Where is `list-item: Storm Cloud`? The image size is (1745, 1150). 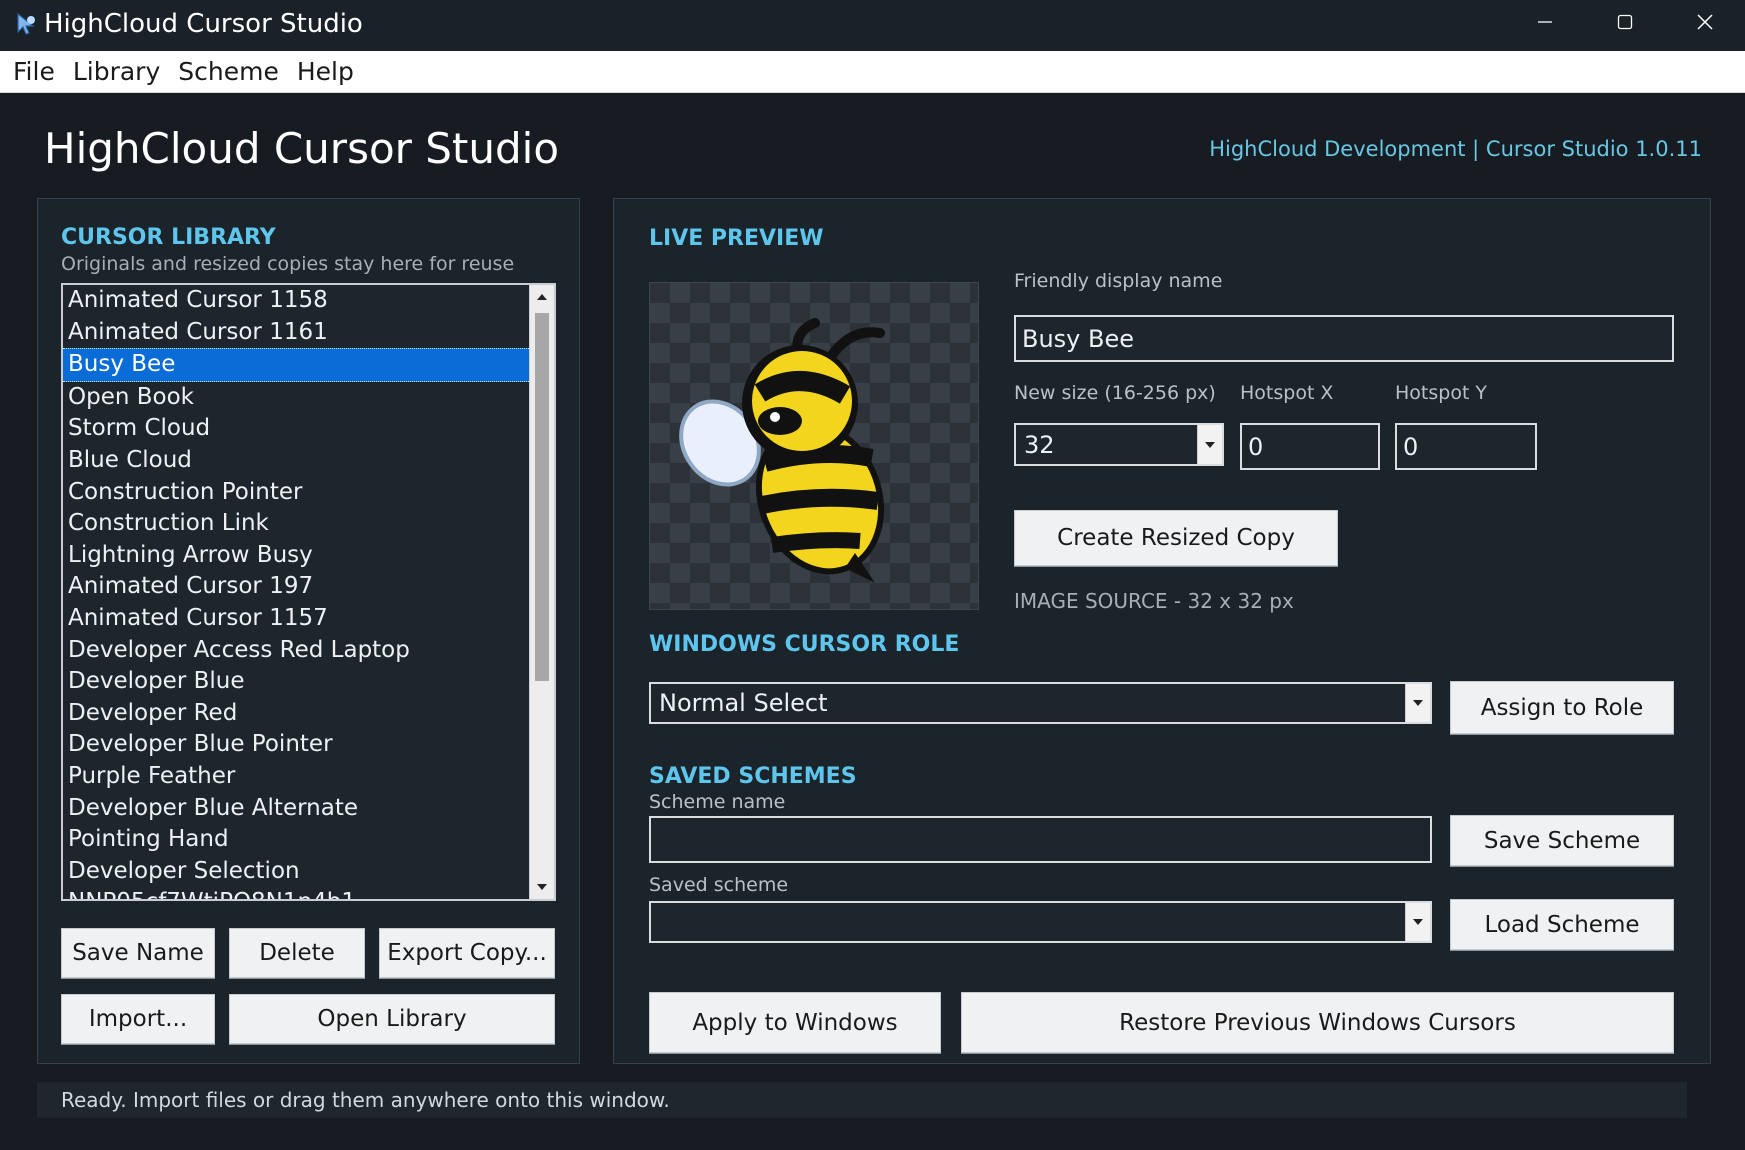 list-item: Storm Cloud is located at coordinates (296, 429).